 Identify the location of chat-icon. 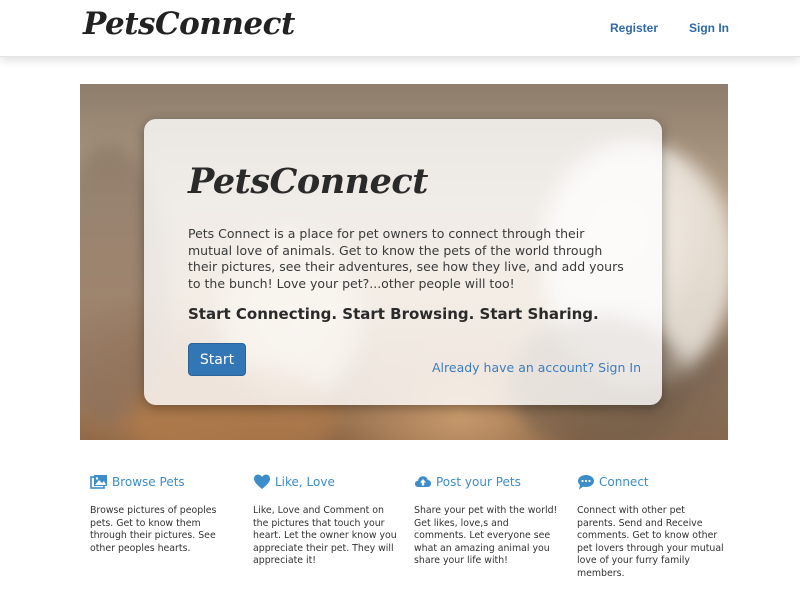
(586, 482).